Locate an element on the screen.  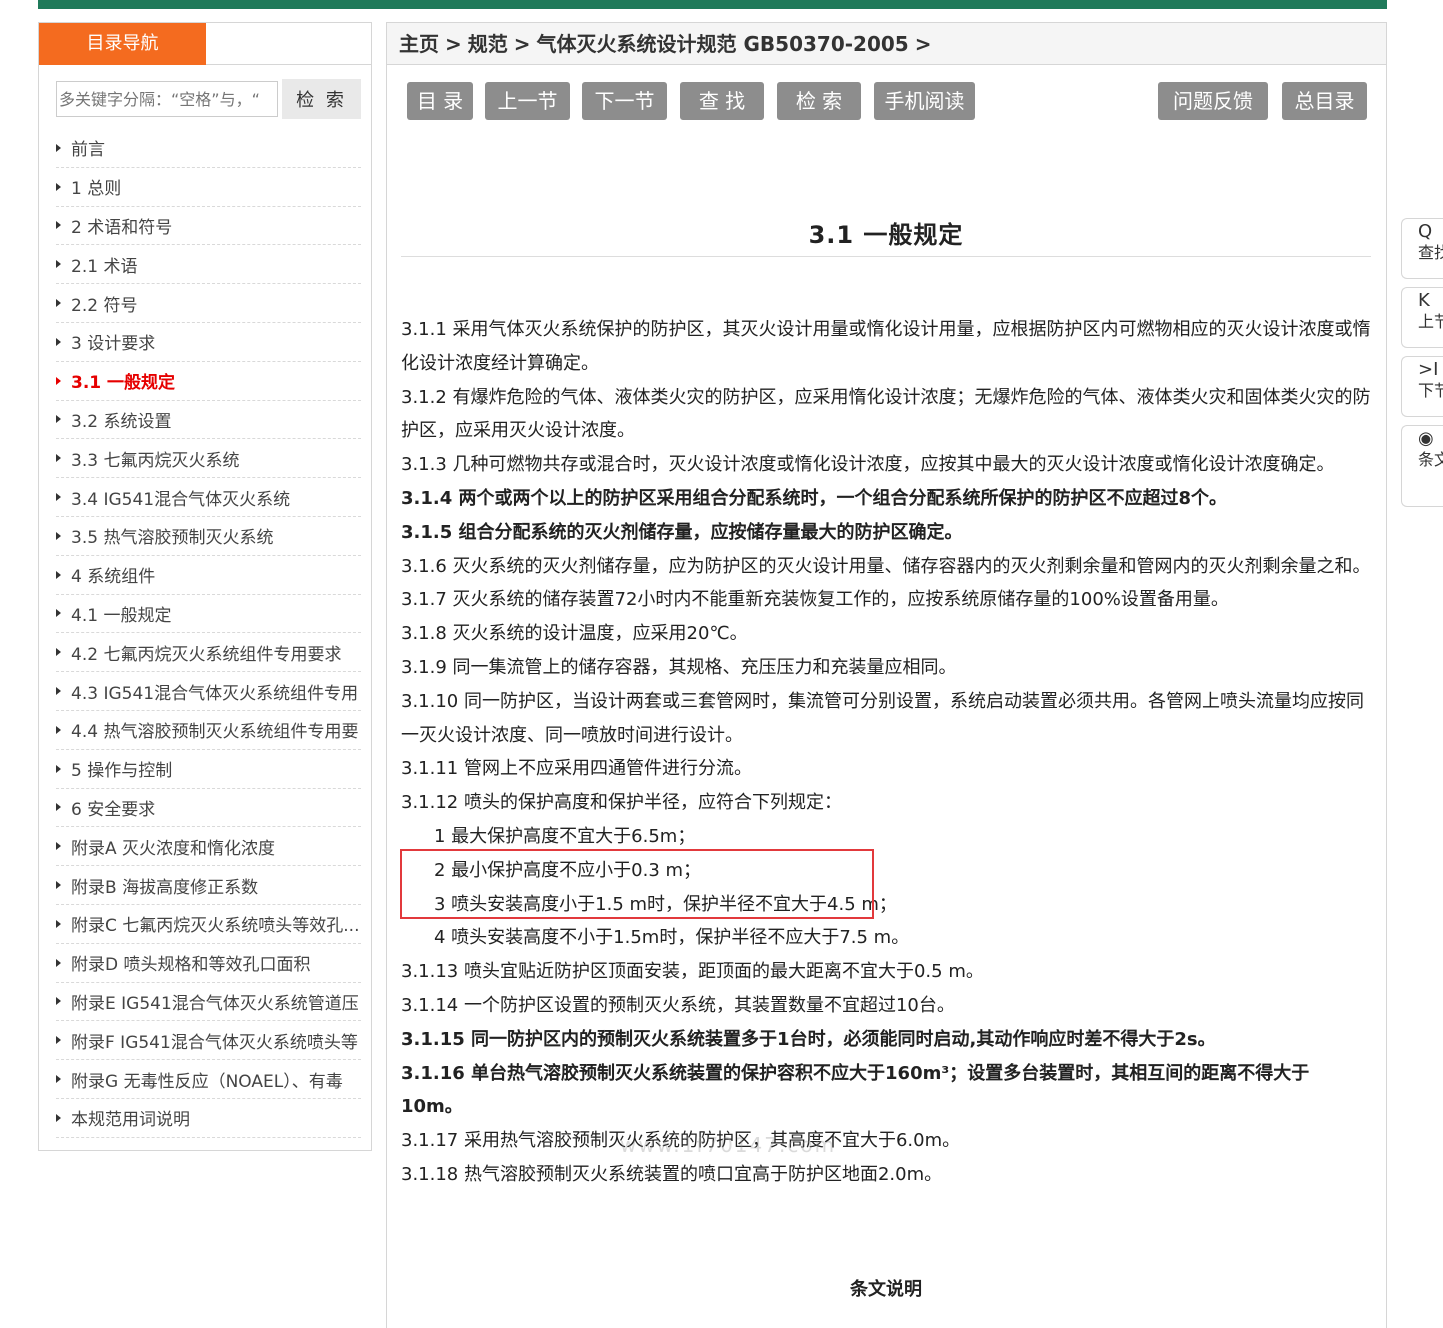
previous-icon: K is located at coordinates (1424, 300).